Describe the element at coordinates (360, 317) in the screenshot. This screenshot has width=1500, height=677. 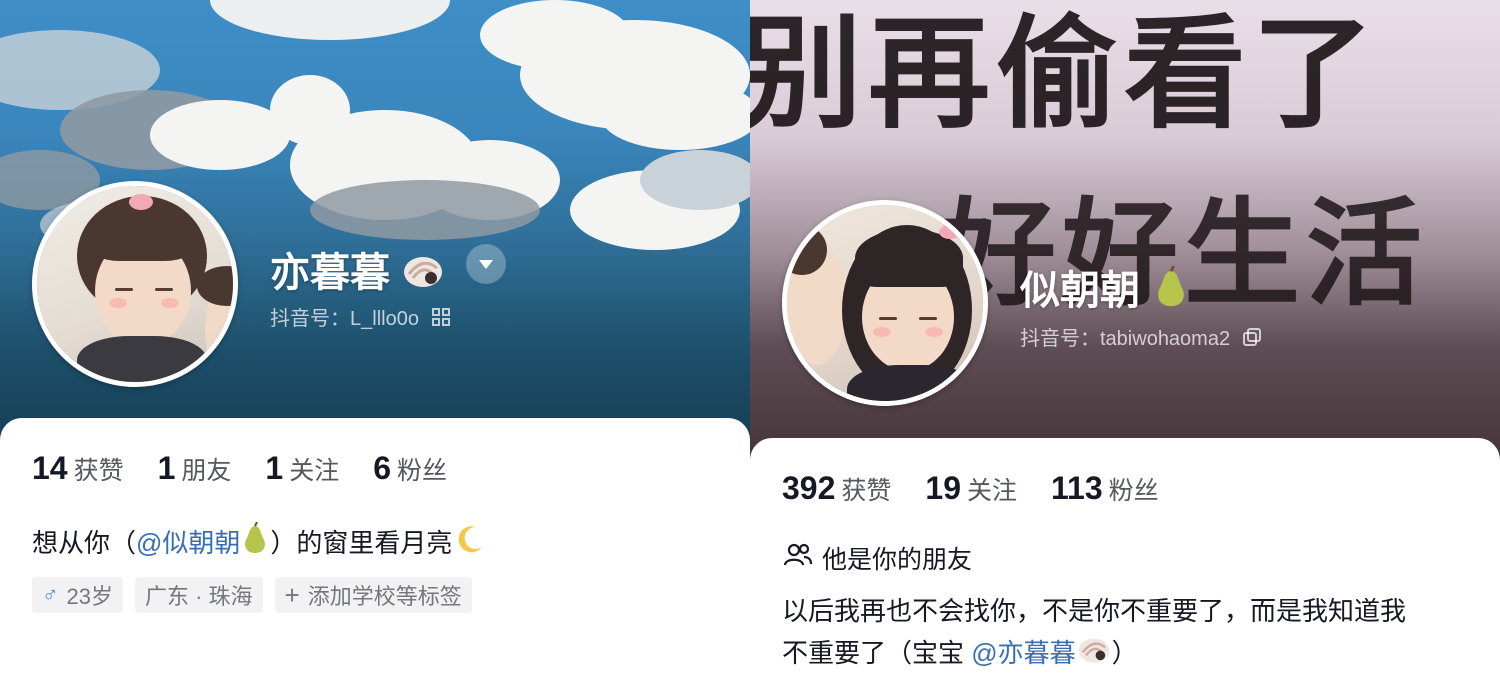
I see `douyin-id: 抖音号：L_lllo0o` at that location.